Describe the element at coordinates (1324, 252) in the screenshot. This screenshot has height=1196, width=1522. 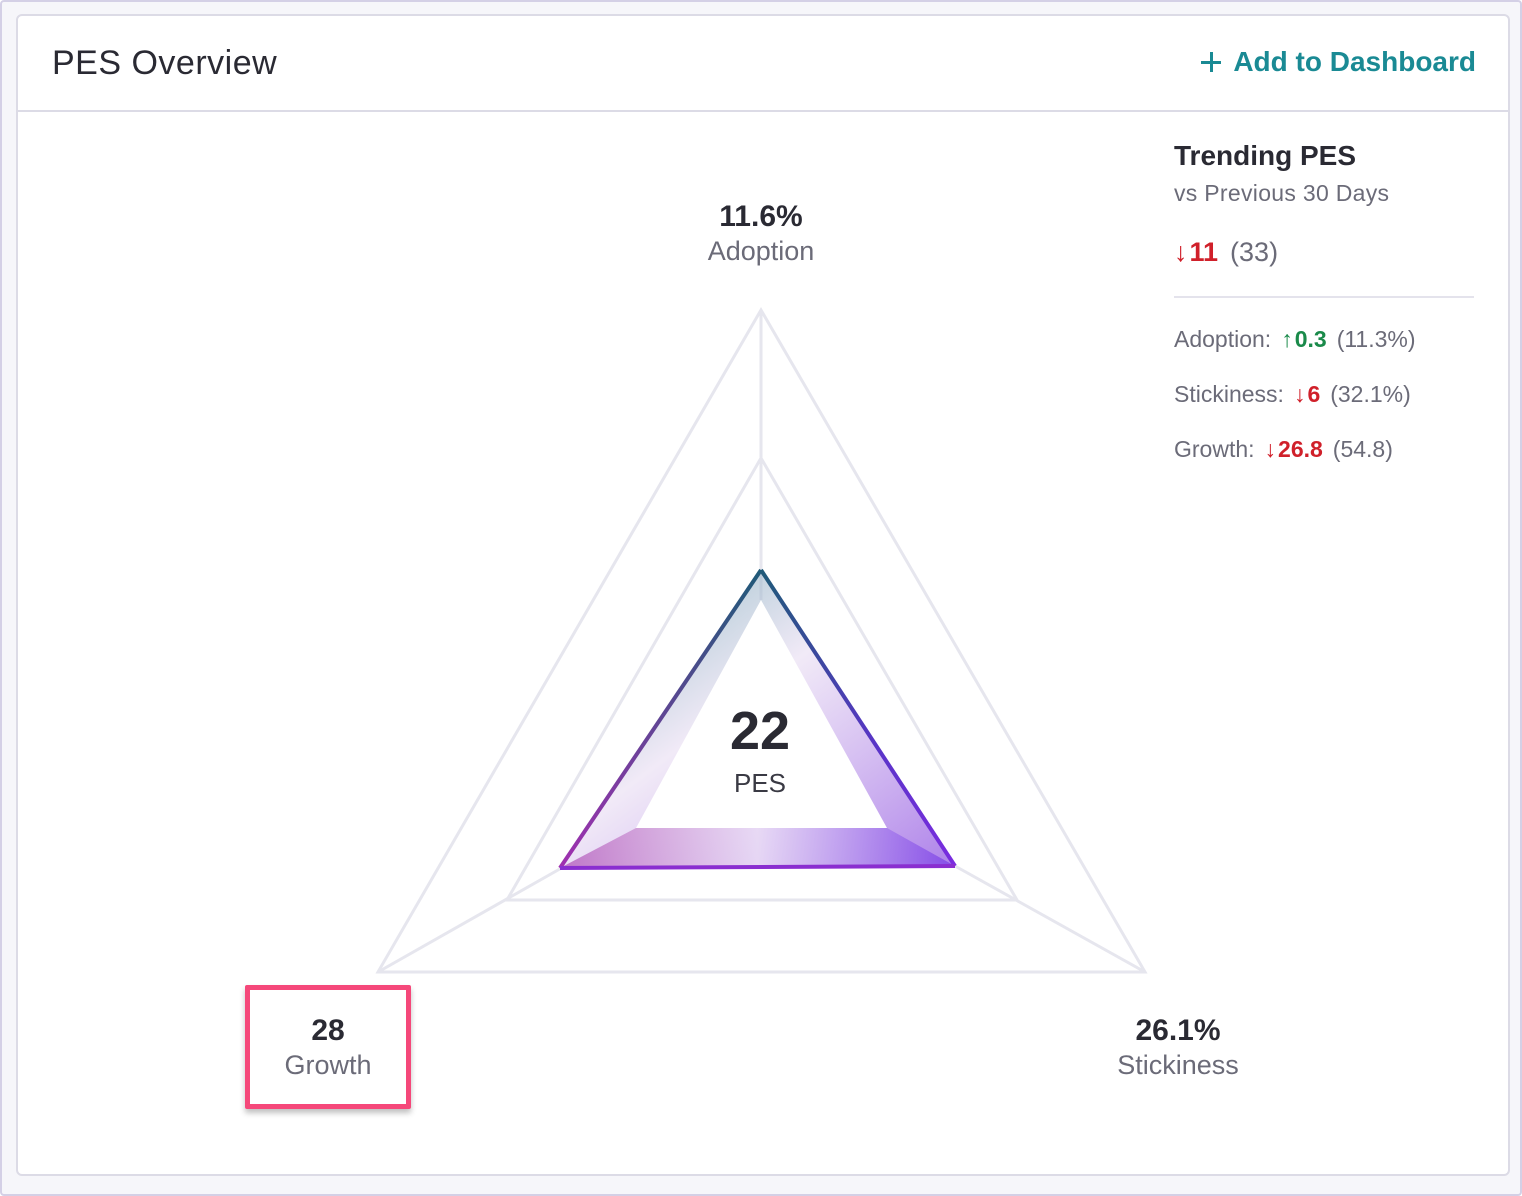
I see `trending-change: ↓11 (33)` at that location.